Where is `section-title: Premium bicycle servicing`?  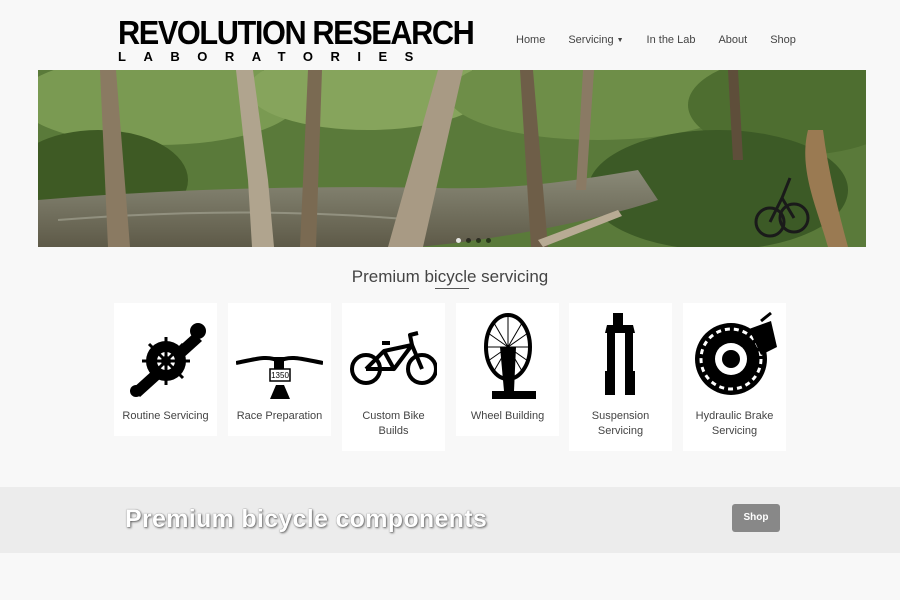 section-title: Premium bicycle servicing is located at coordinates (450, 276).